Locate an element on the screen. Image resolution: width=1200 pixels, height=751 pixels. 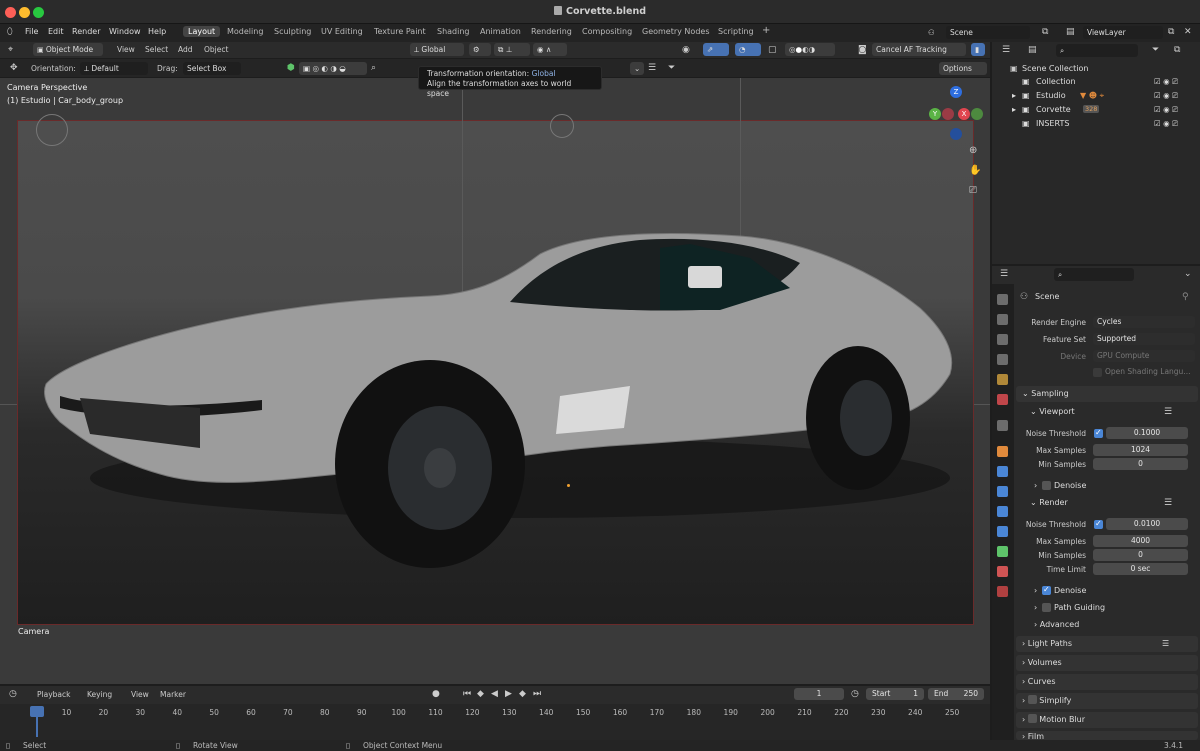
zoom-icon: ⊕ is located at coordinates (973, 151).